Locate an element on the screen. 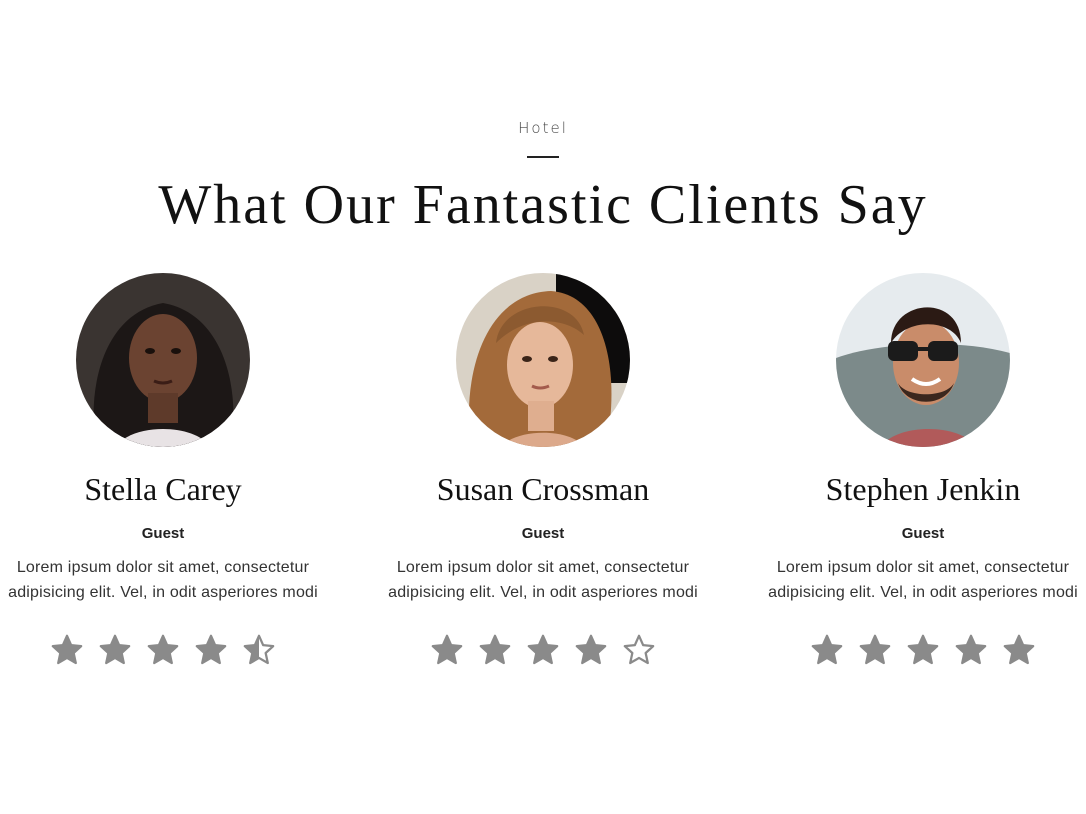  client-name: Stella Carey is located at coordinates (163, 489).